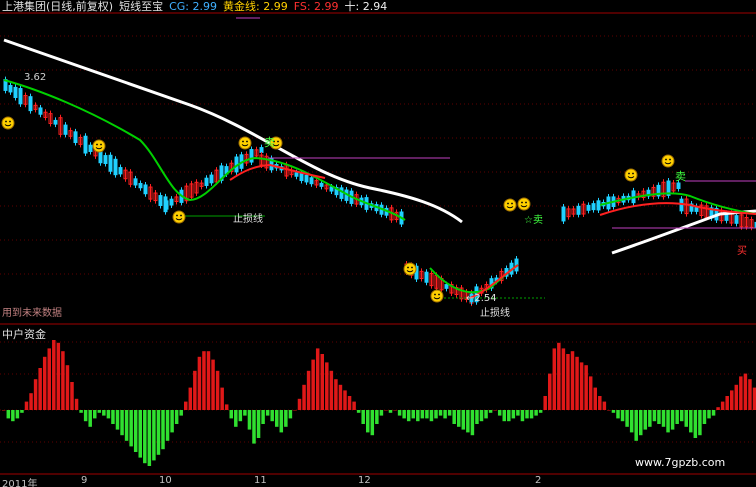 This screenshot has width=756, height=487. What do you see at coordinates (35, 77) in the screenshot?
I see `price-mark-label: 3.62` at bounding box center [35, 77].